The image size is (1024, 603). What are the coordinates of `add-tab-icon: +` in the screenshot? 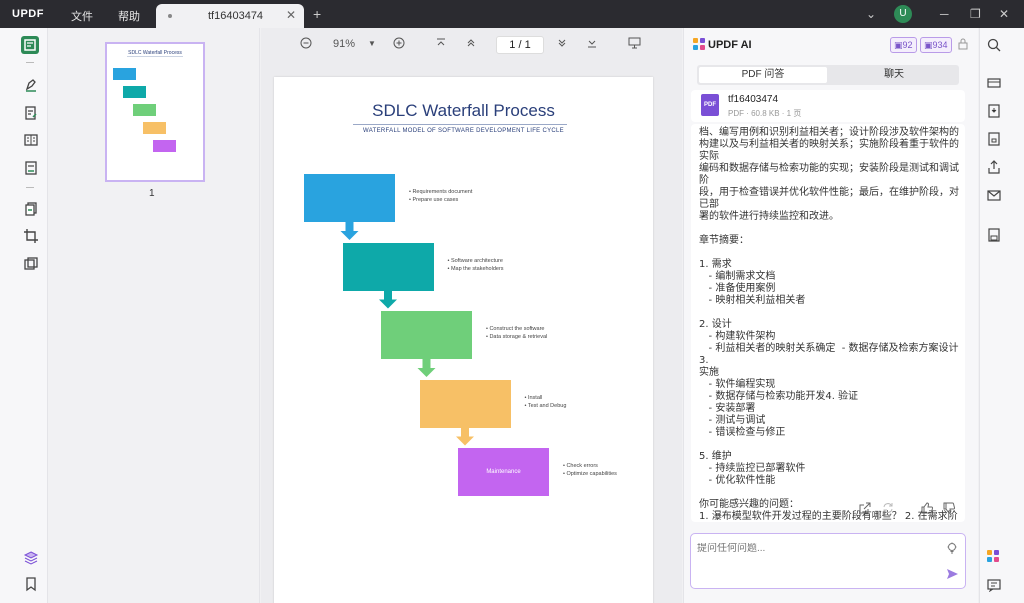 It's located at (317, 14).